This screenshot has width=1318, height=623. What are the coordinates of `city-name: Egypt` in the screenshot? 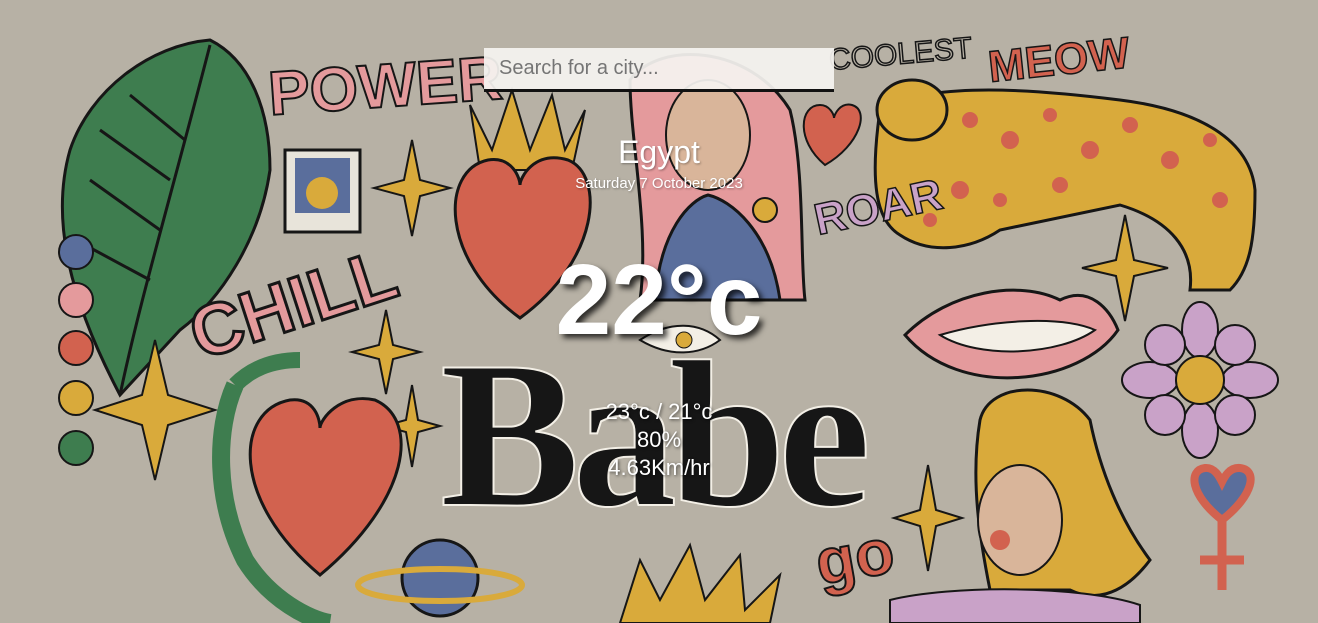 It's located at (659, 152).